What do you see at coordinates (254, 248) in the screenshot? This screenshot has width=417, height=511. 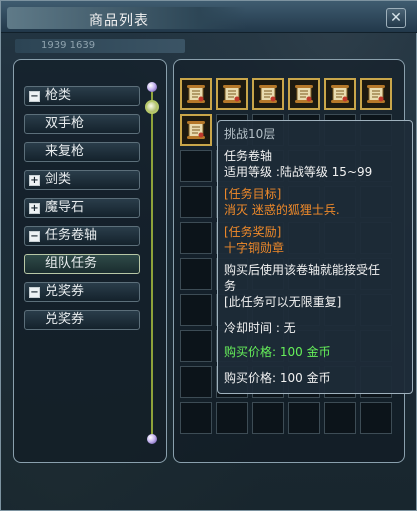 I see `tooltip-reward-text: 十字铜勋章` at bounding box center [254, 248].